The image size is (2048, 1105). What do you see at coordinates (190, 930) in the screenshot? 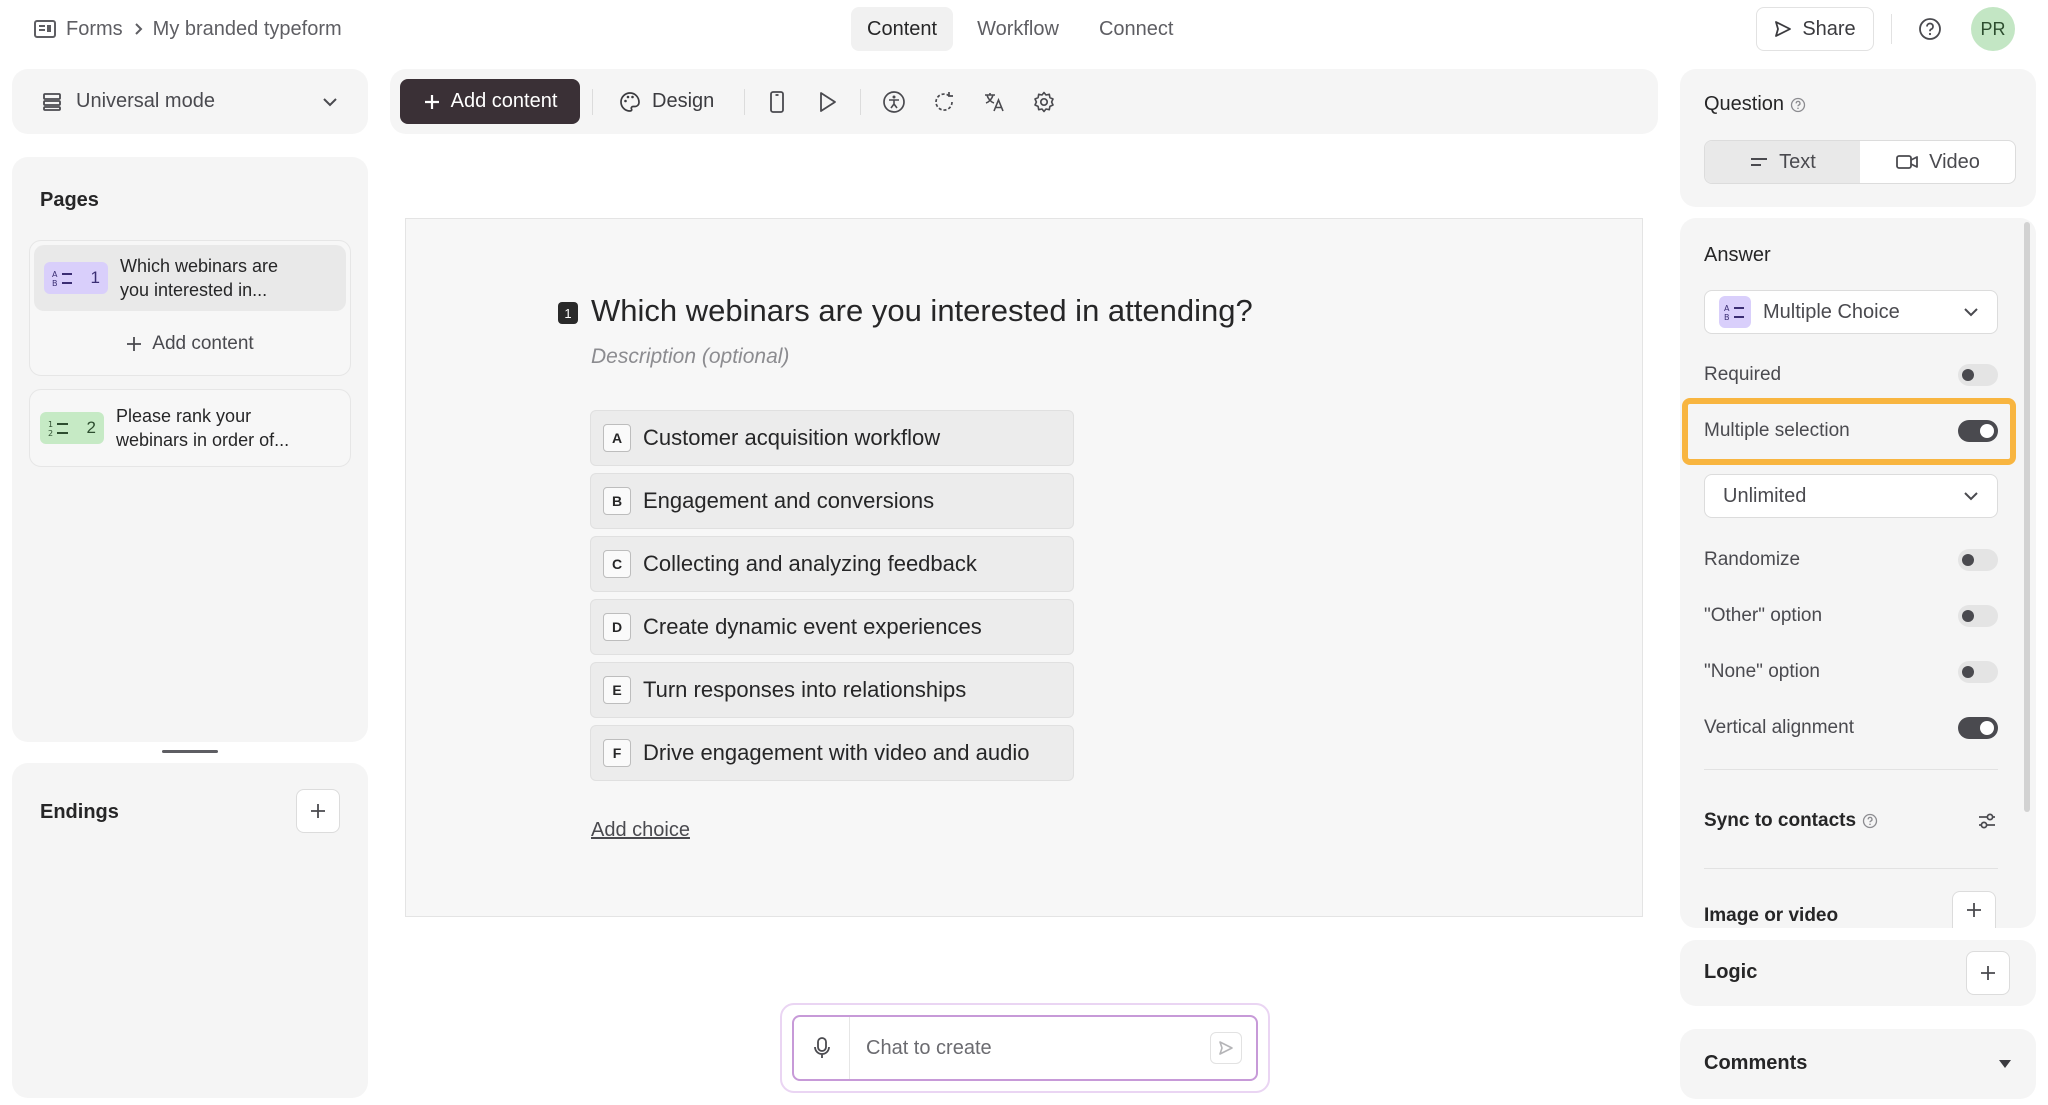
I see `endings-panel: Endings` at bounding box center [190, 930].